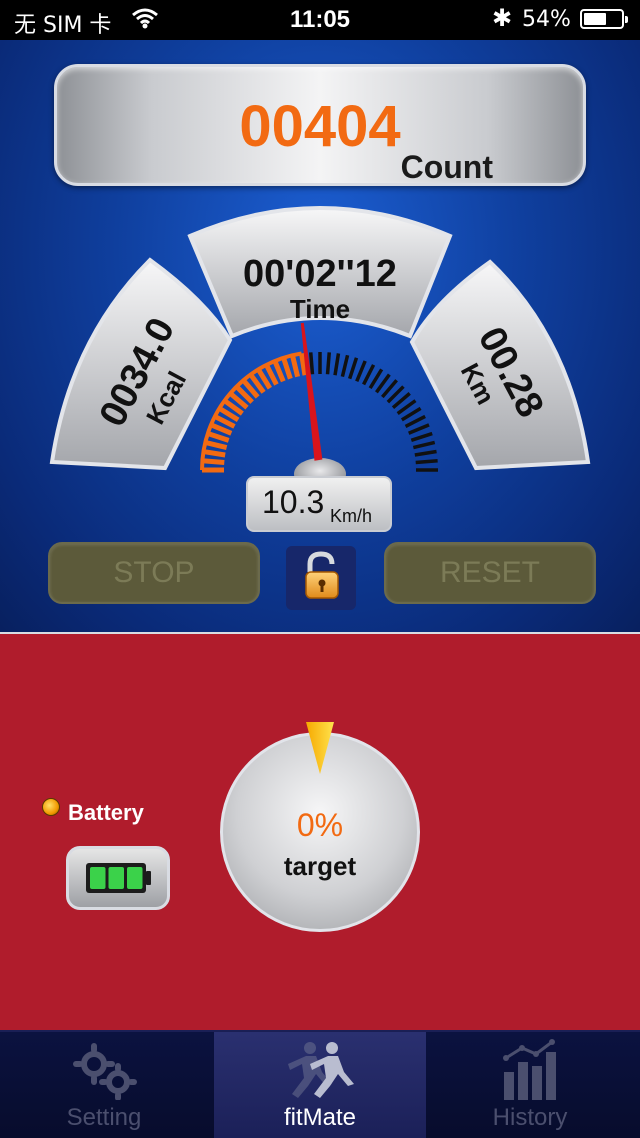  I want to click on target-marker-icon, so click(320, 748).